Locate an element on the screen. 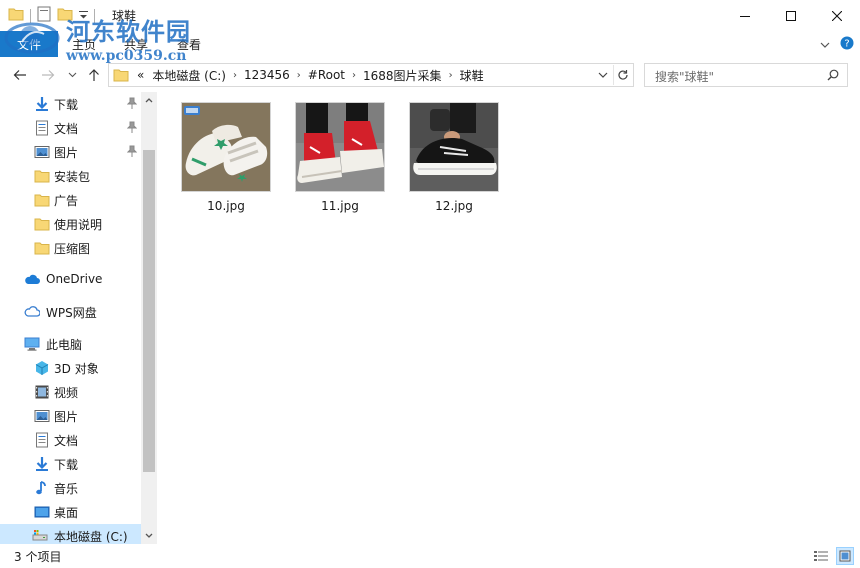 The height and width of the screenshot is (568, 860). sidebar-item-folder: 压缩图 is located at coordinates (70, 248).